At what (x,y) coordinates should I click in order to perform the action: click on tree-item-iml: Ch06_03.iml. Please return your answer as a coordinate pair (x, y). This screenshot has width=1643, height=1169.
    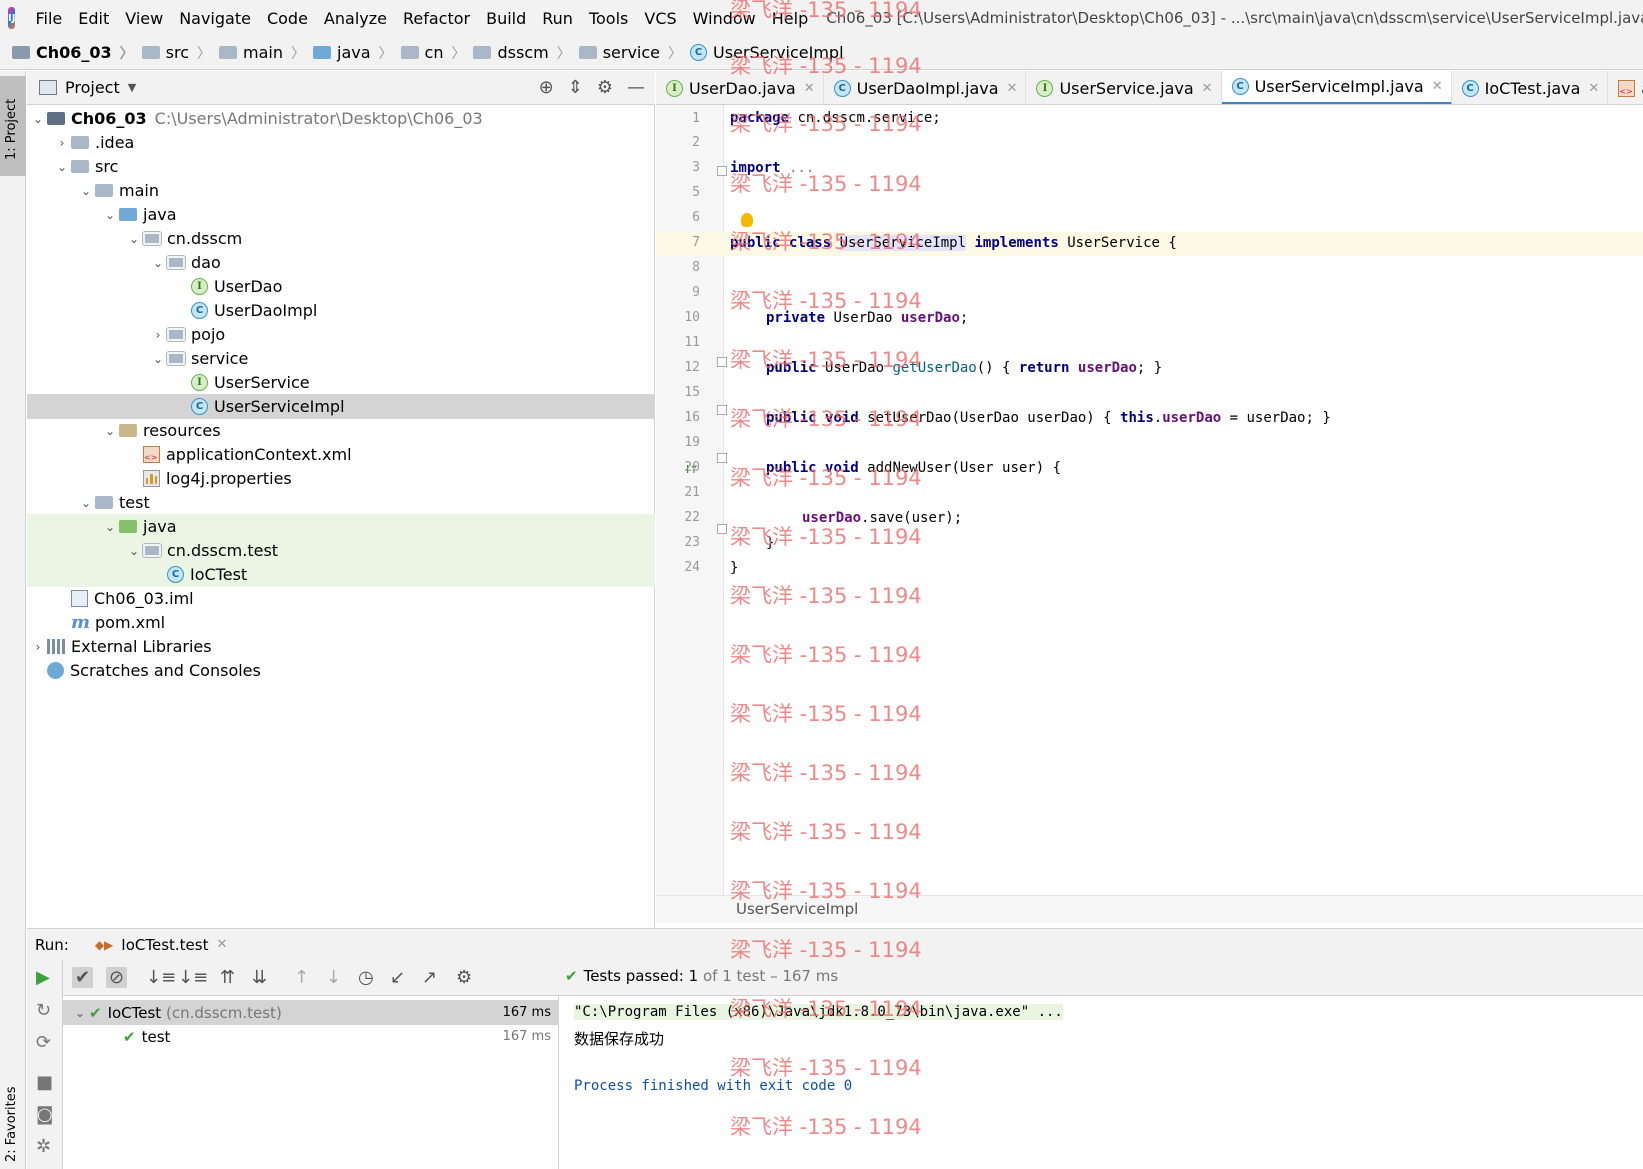
    Looking at the image, I should click on (341, 598).